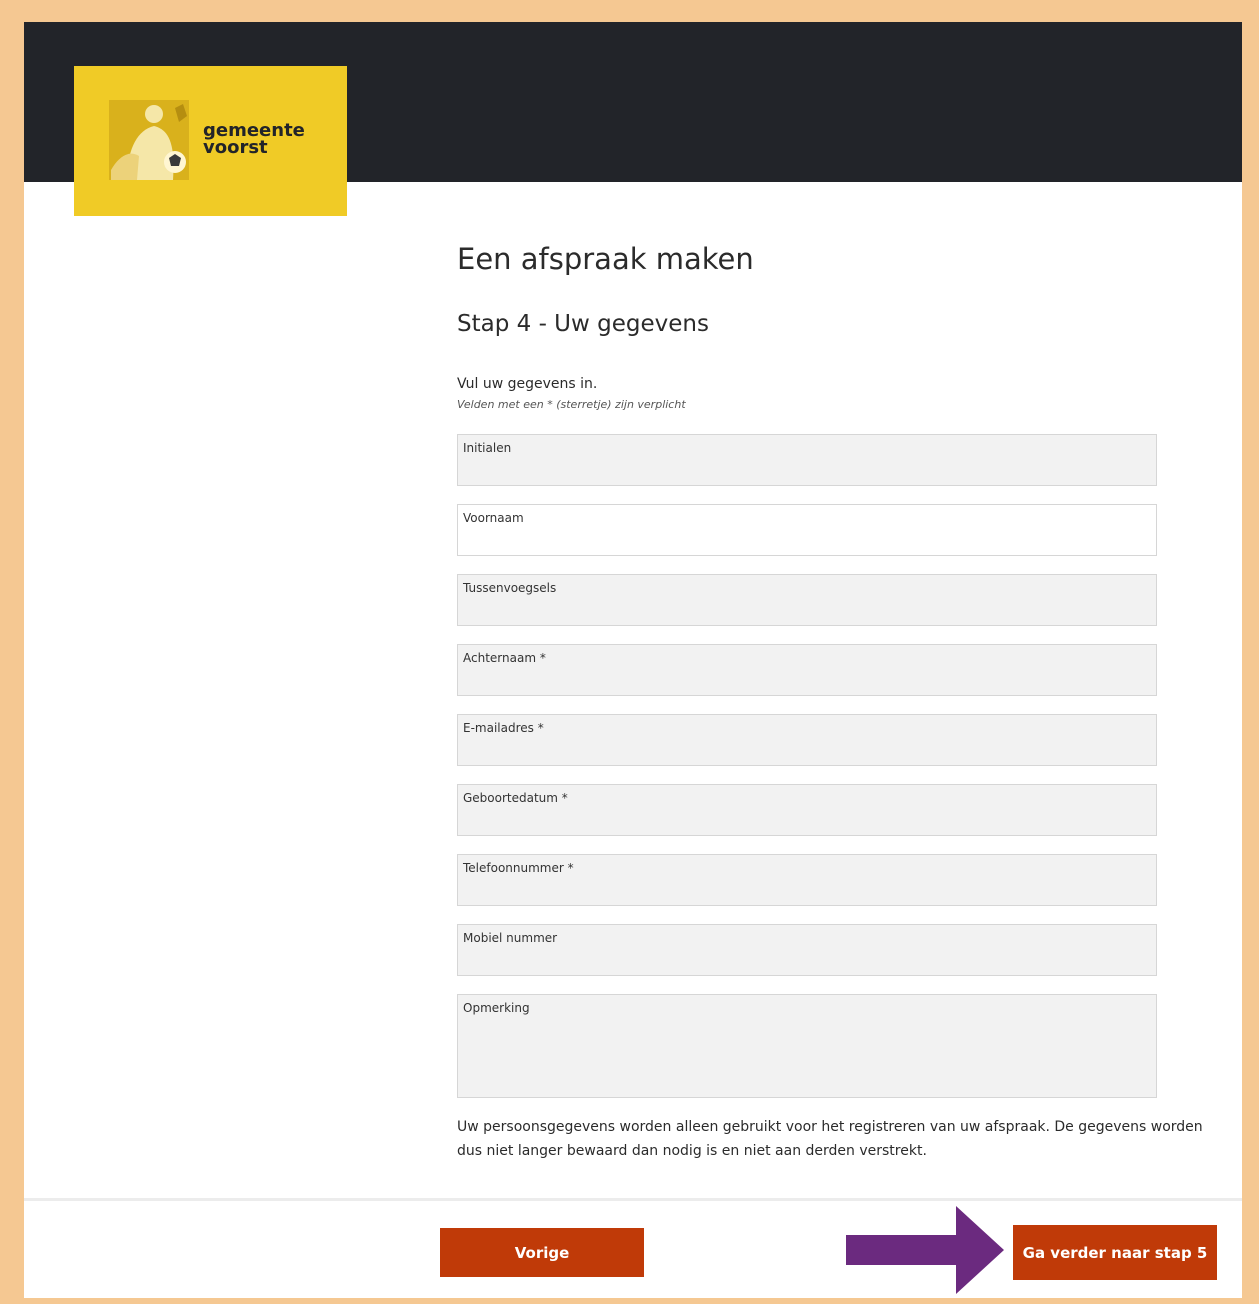 The width and height of the screenshot is (1259, 1304). I want to click on arrow-right-icon, so click(925, 1250).